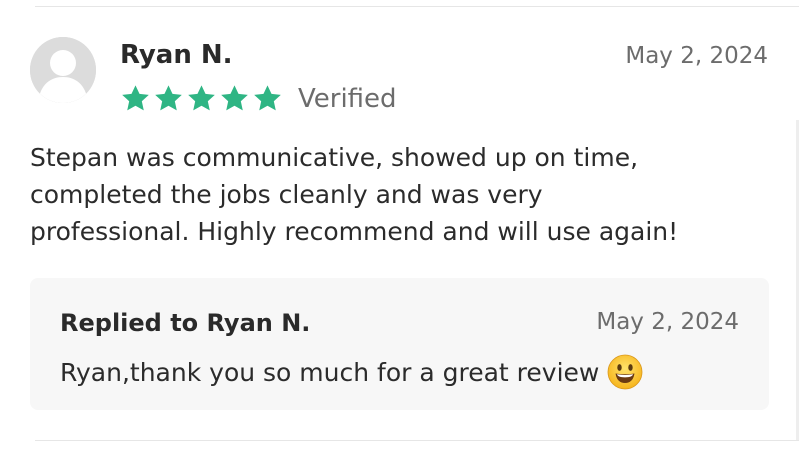 The image size is (799, 454). Describe the element at coordinates (63, 70) in the screenshot. I see `default-user-avatar-icon` at that location.